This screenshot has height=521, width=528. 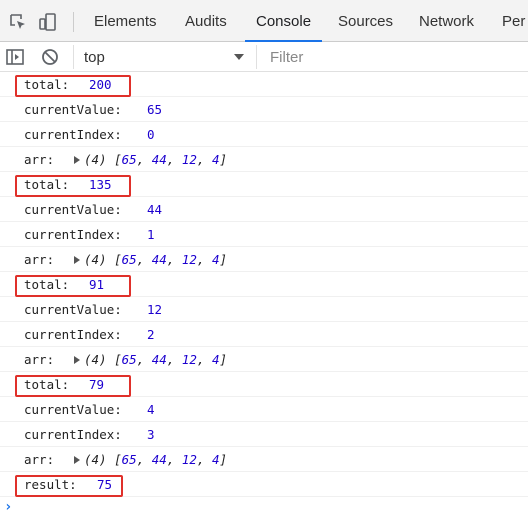 I want to click on context-selector-label: top, so click(x=94, y=57).